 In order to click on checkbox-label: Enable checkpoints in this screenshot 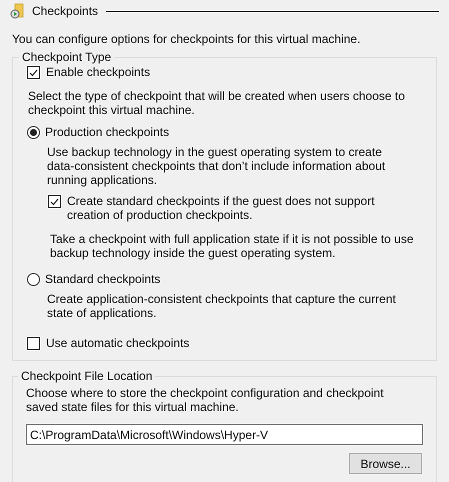, I will do `click(98, 72)`.